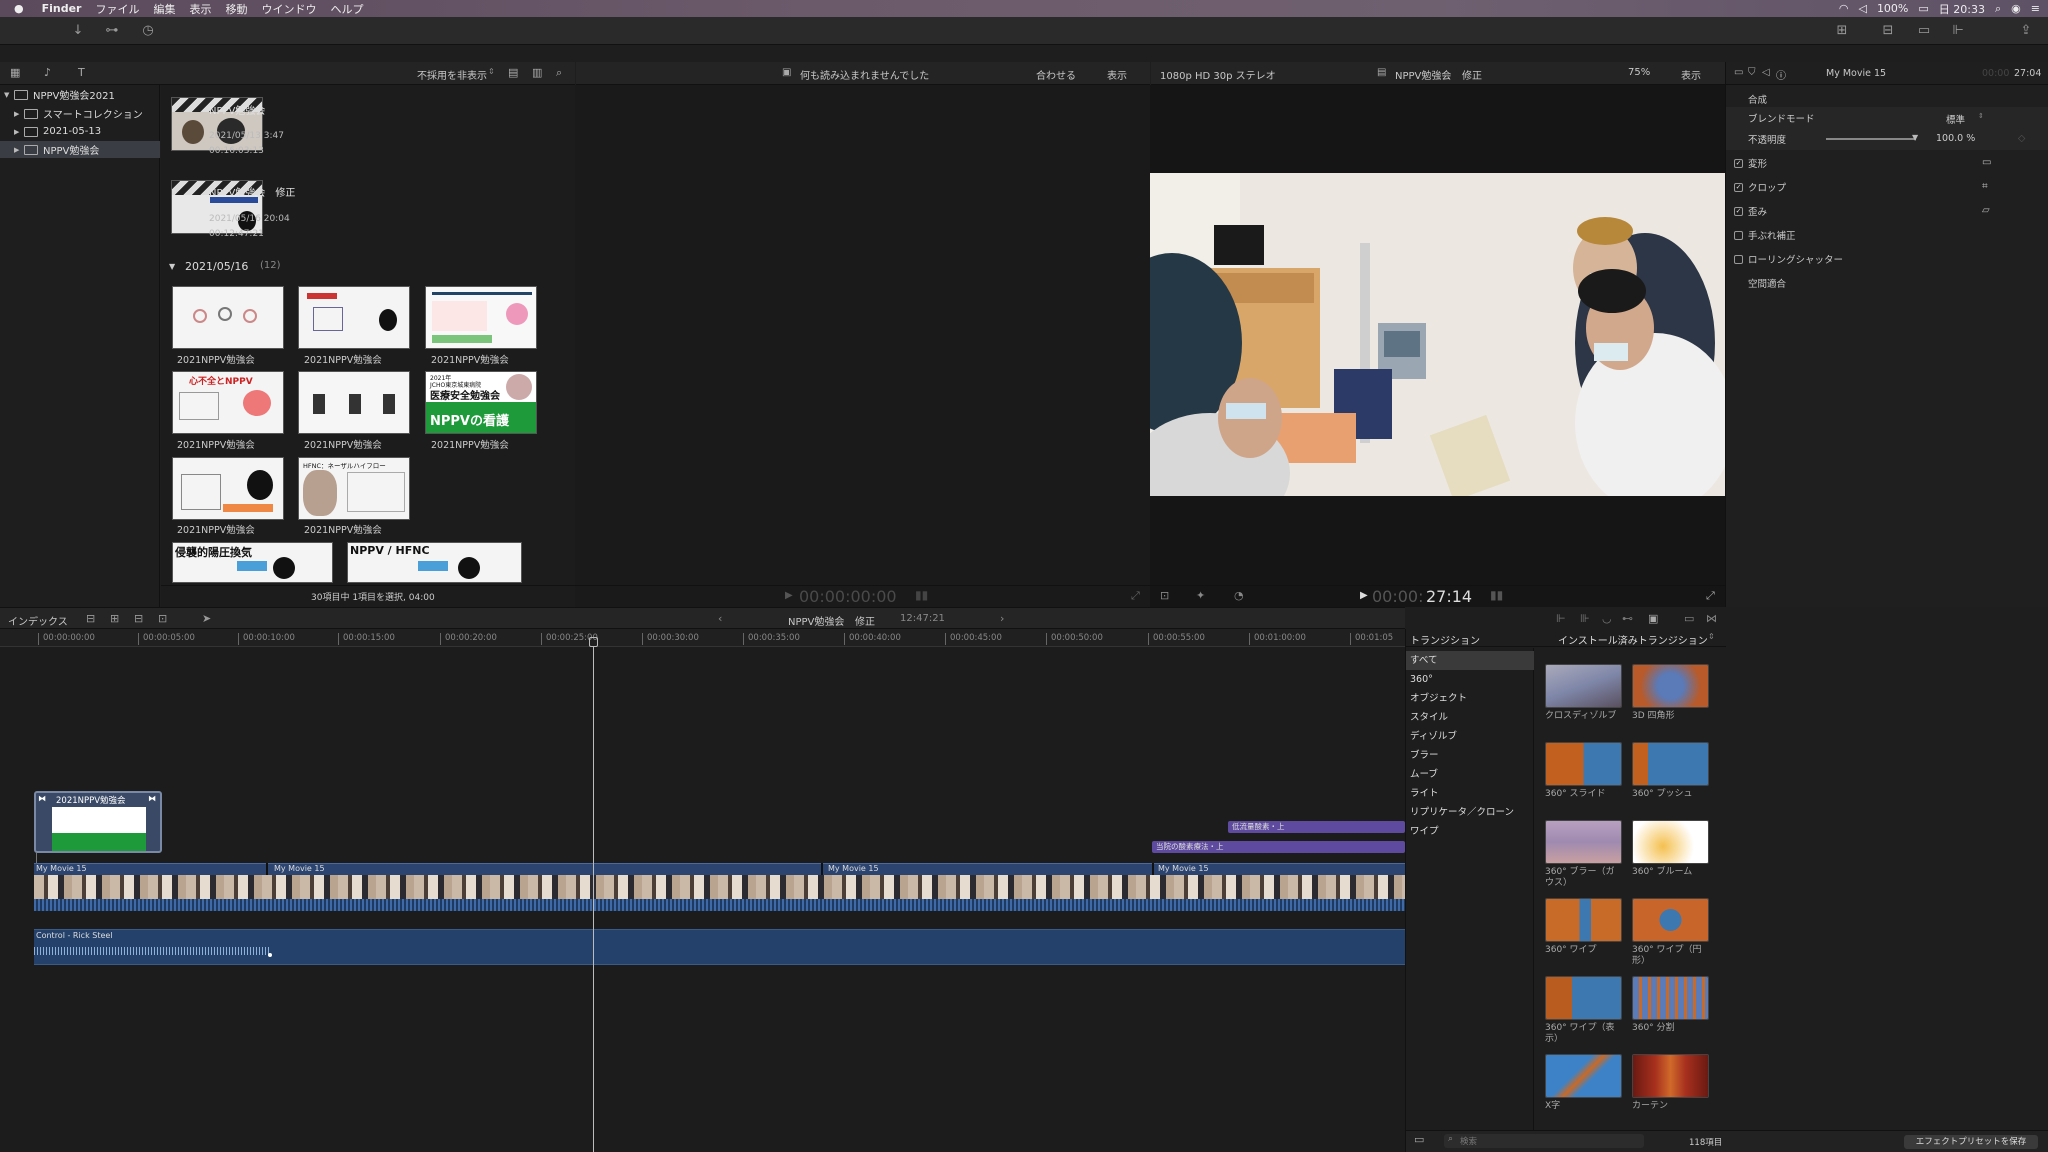  Describe the element at coordinates (537, 72) in the screenshot. I see `filmstrip-icon: ▥` at that location.